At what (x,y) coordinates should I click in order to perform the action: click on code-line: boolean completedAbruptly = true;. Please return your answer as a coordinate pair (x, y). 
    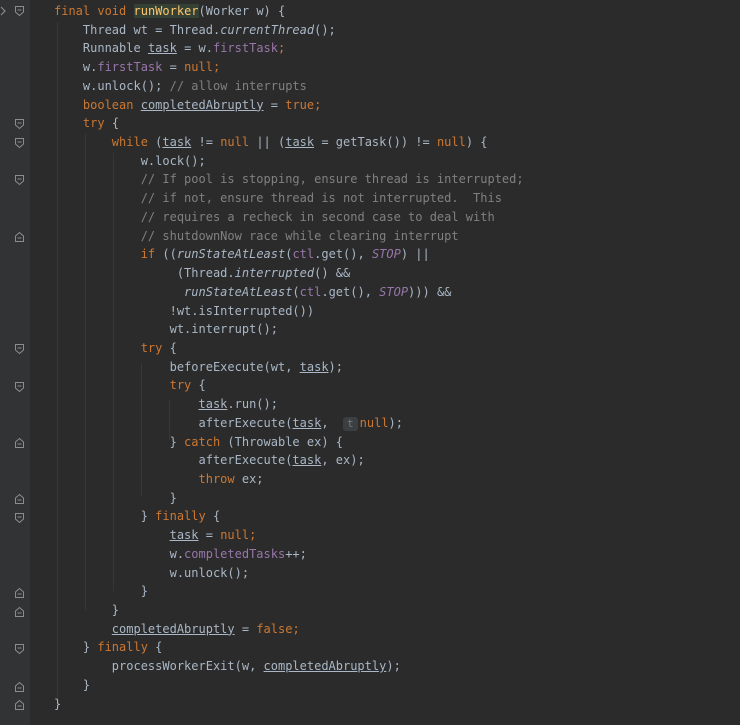
    Looking at the image, I should click on (202, 104).